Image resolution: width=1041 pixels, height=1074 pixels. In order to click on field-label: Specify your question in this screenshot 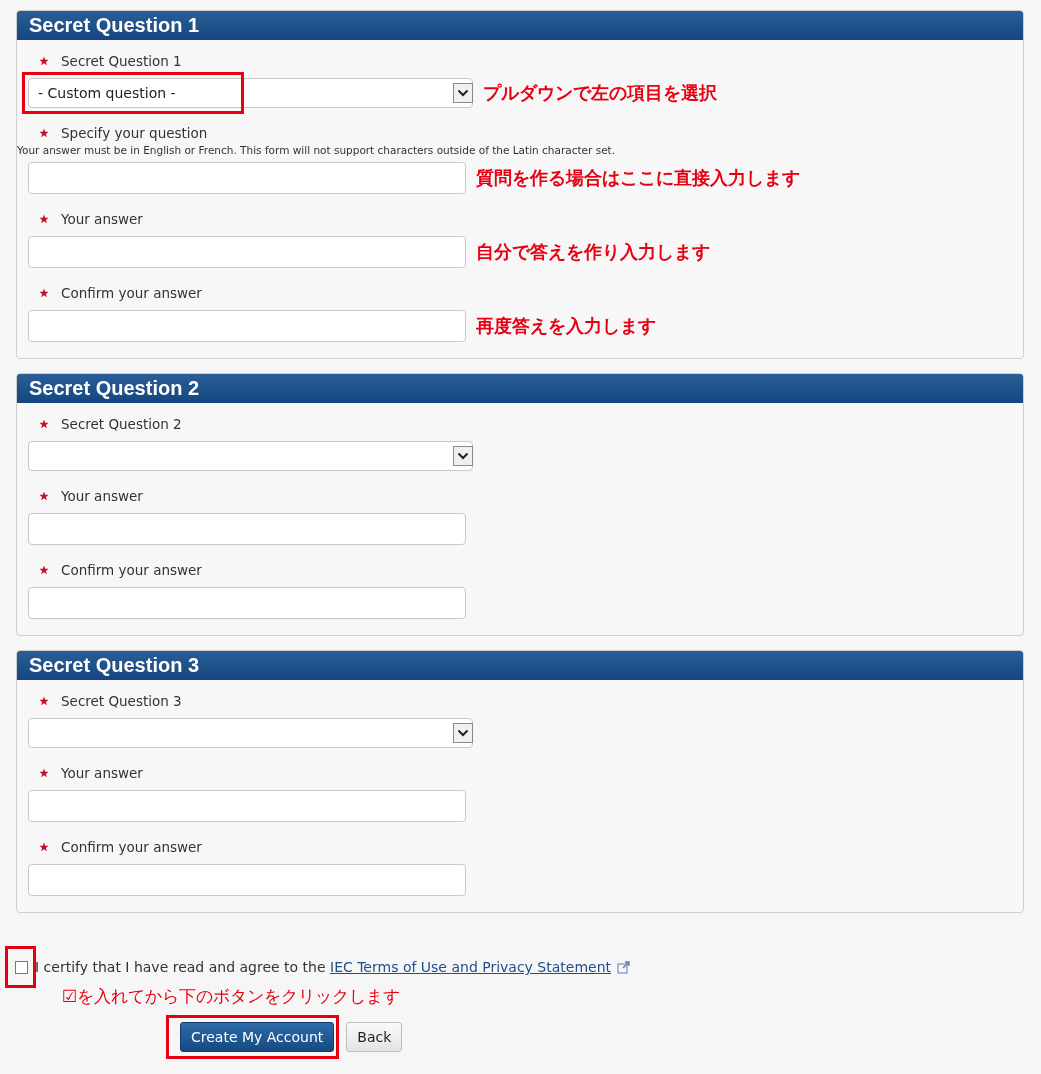, I will do `click(134, 133)`.